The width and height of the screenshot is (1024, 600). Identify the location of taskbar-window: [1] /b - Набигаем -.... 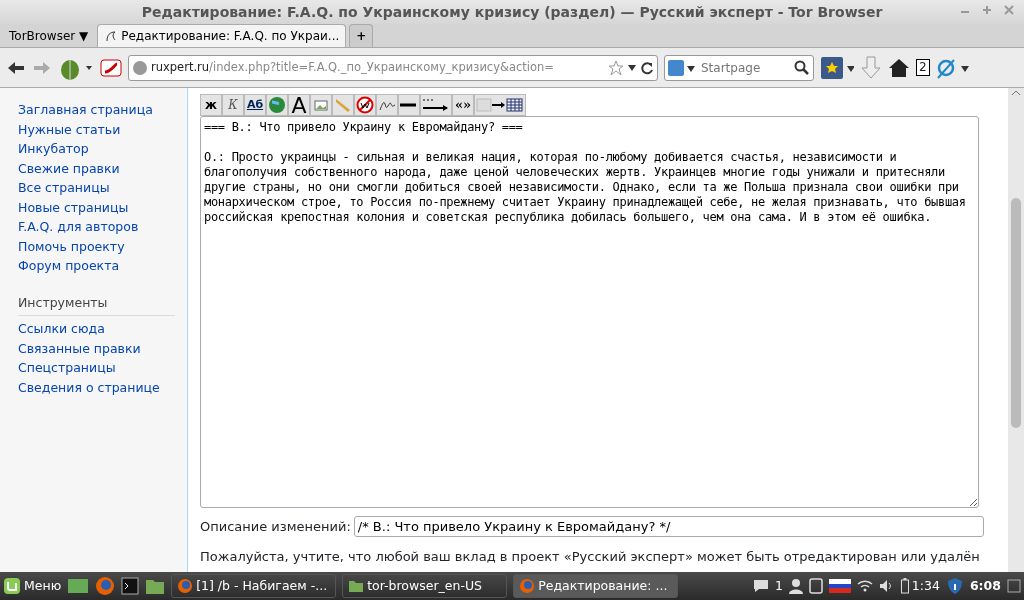
(254, 586).